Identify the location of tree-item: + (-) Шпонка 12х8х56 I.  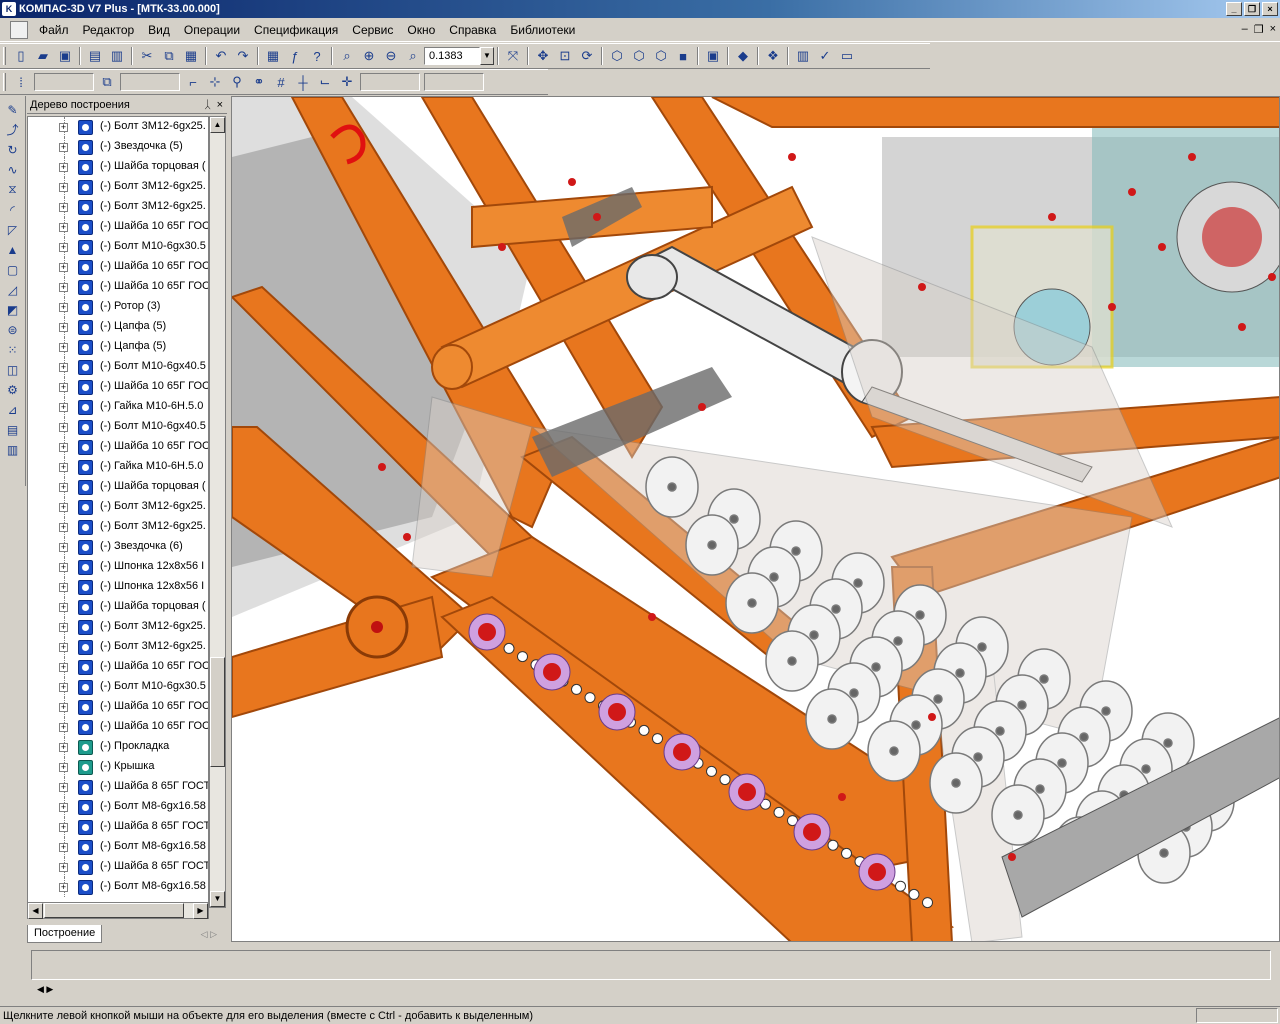
(118, 567).